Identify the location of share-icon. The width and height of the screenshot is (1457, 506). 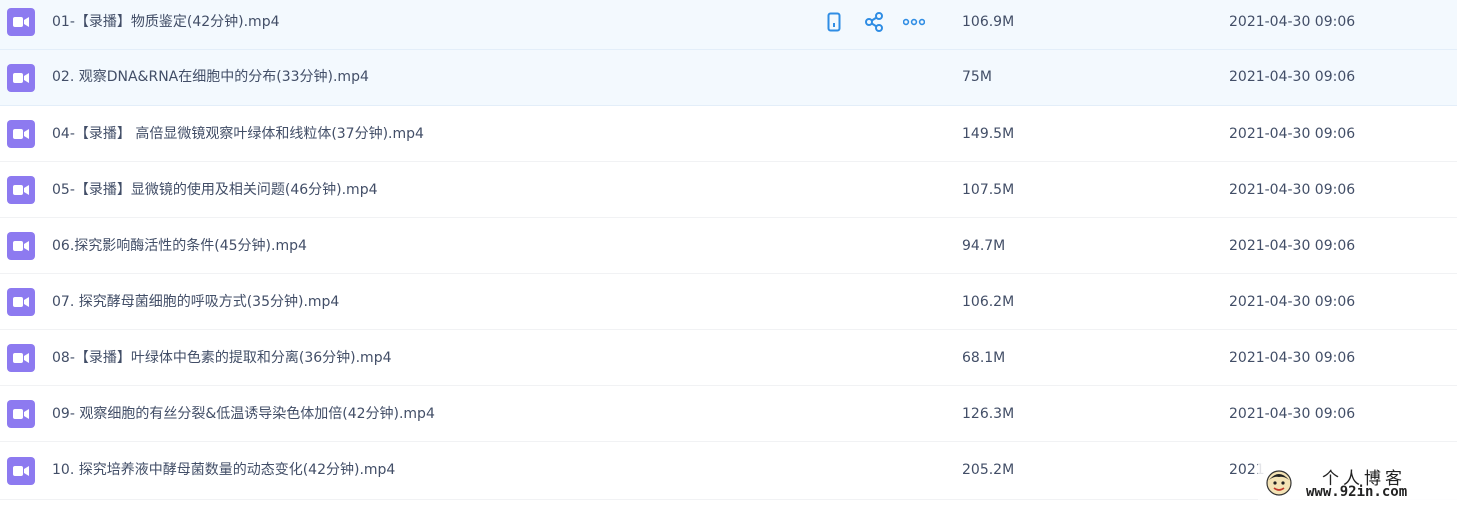
(874, 22).